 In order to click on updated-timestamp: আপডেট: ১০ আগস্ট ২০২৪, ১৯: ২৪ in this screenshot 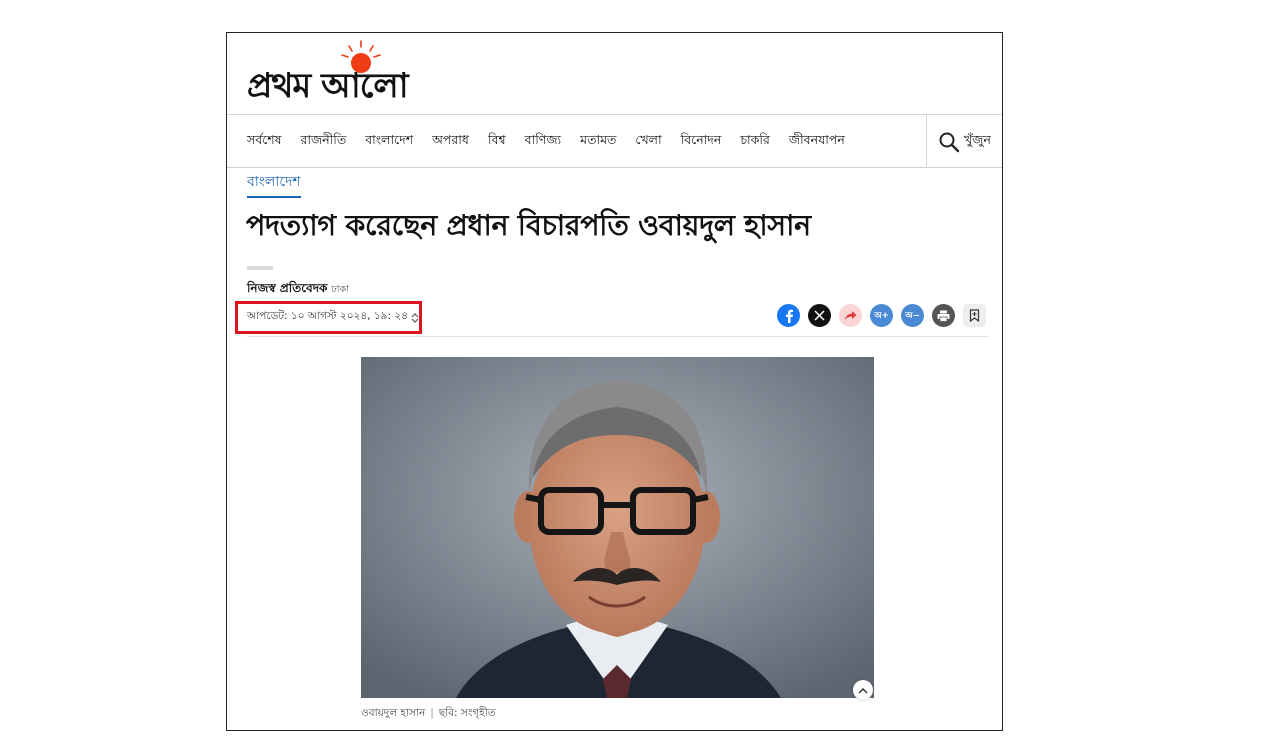, I will do `click(328, 316)`.